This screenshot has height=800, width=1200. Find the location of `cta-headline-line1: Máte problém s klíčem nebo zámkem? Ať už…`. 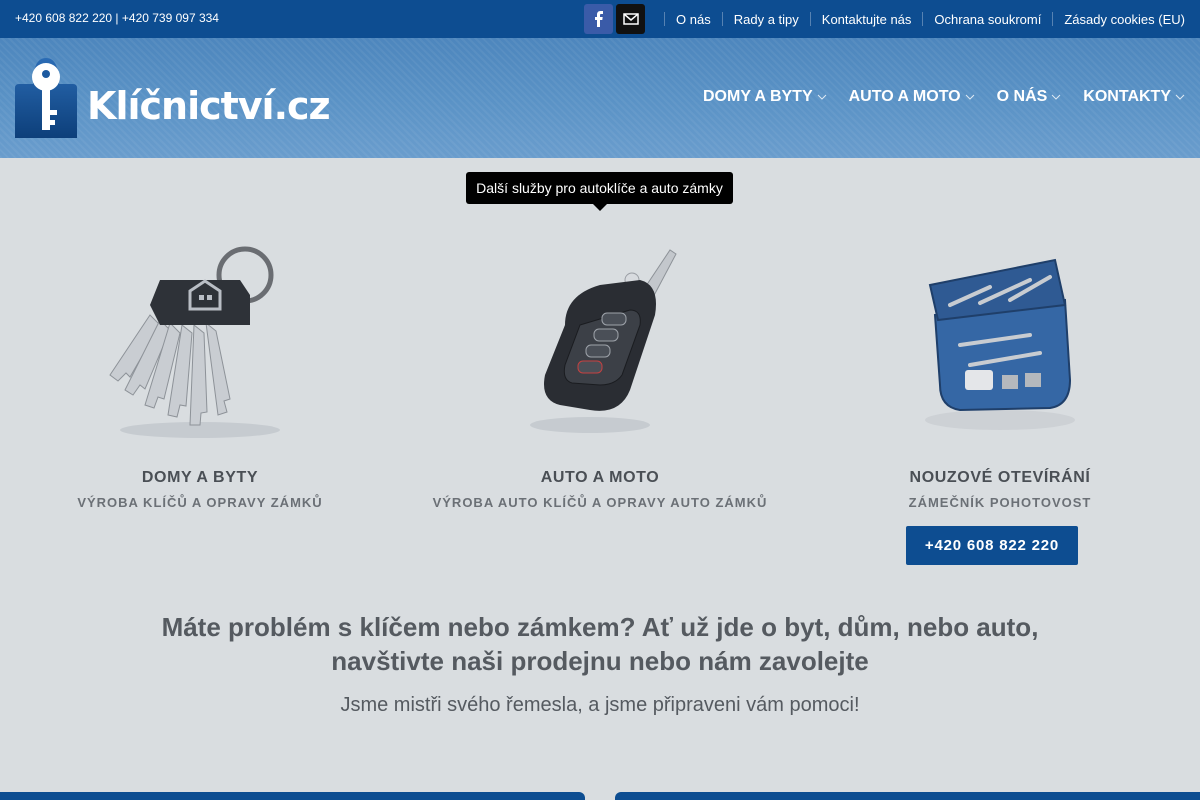

cta-headline-line1: Máte problém s klíčem nebo zámkem? Ať už… is located at coordinates (600, 627).